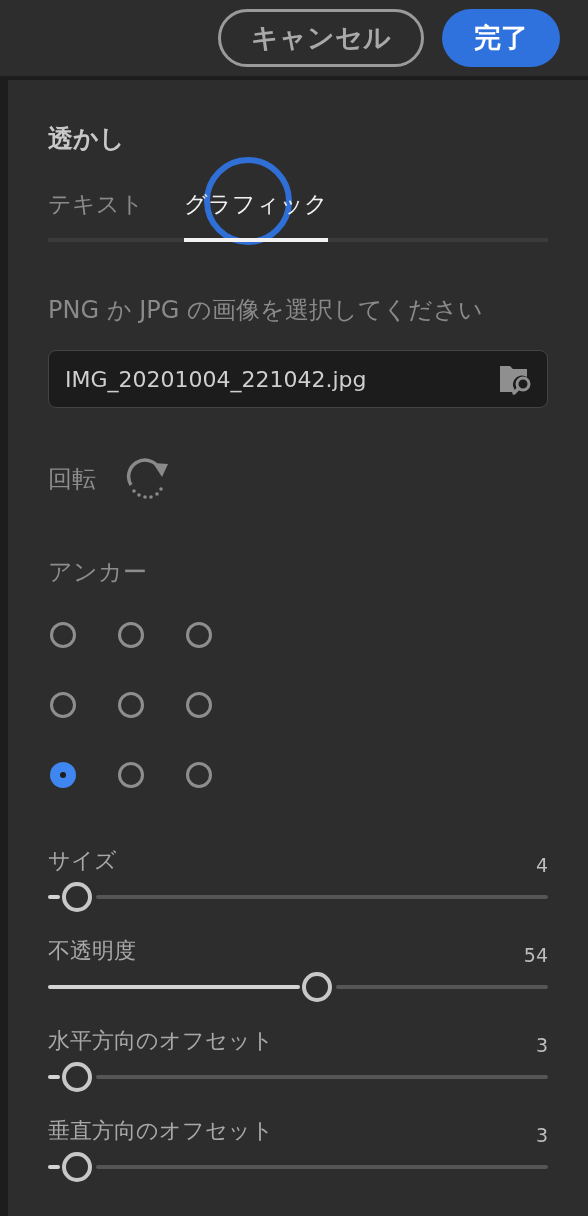  I want to click on rotation-label: 回転, so click(72, 479).